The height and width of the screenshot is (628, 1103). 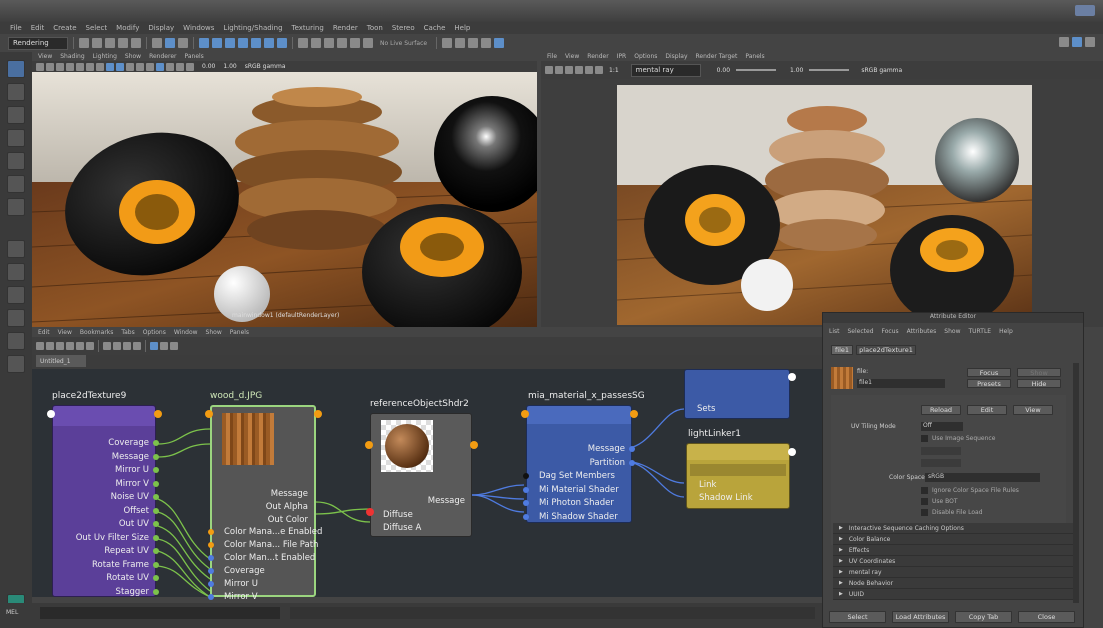 I want to click on select-dynamics-icon, so click(x=269, y=43).